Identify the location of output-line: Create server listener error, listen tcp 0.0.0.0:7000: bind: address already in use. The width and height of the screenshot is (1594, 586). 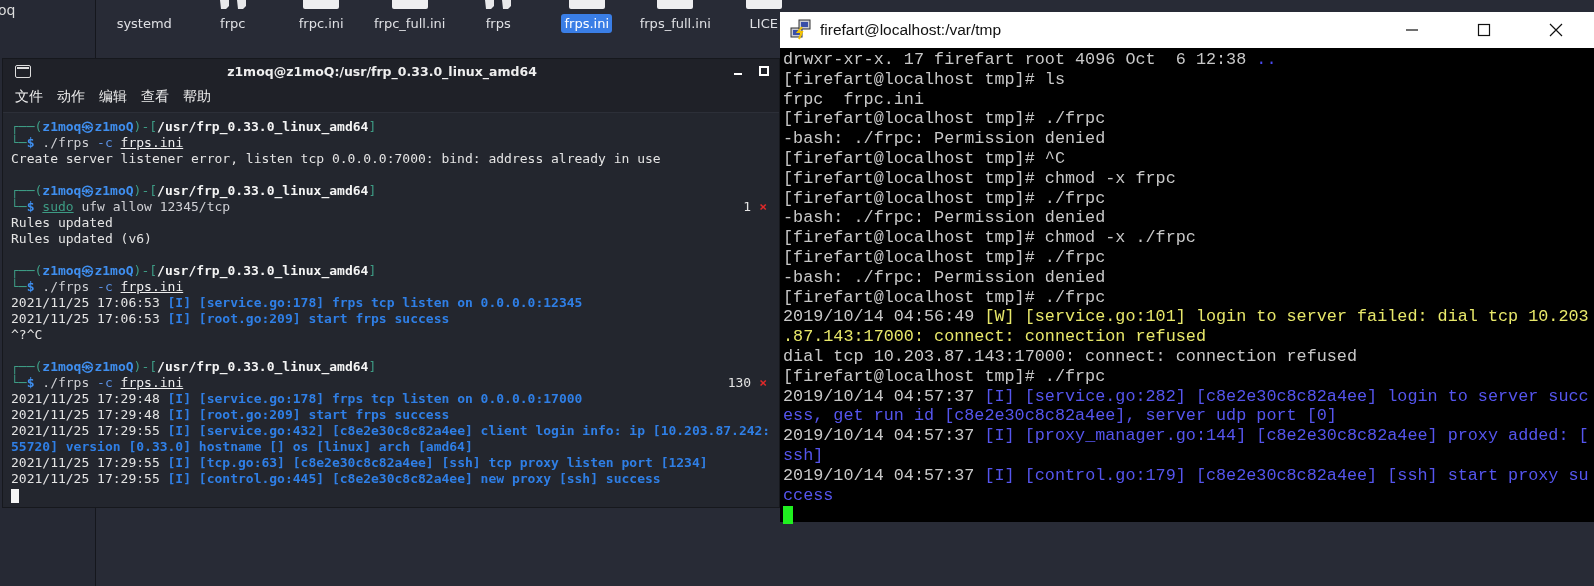
(336, 159).